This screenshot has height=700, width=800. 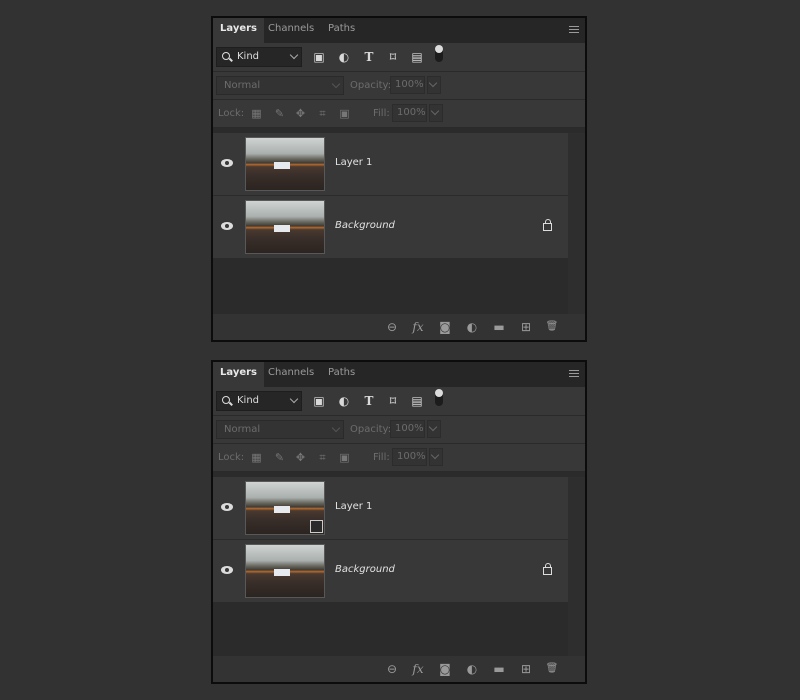 I want to click on filter-row: Kind ▣ ◐ T ⌑ ▤, so click(x=399, y=401).